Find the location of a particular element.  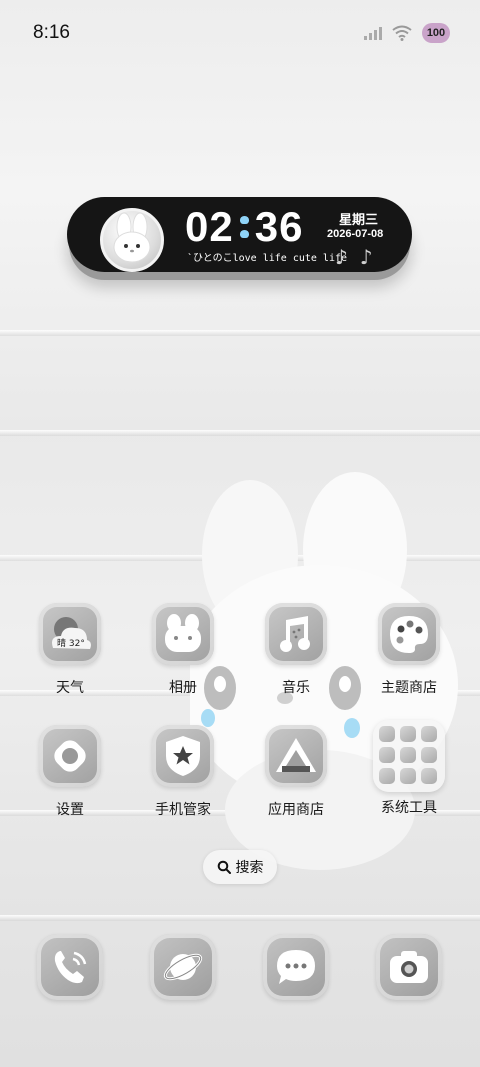

messages-icon is located at coordinates (296, 967).